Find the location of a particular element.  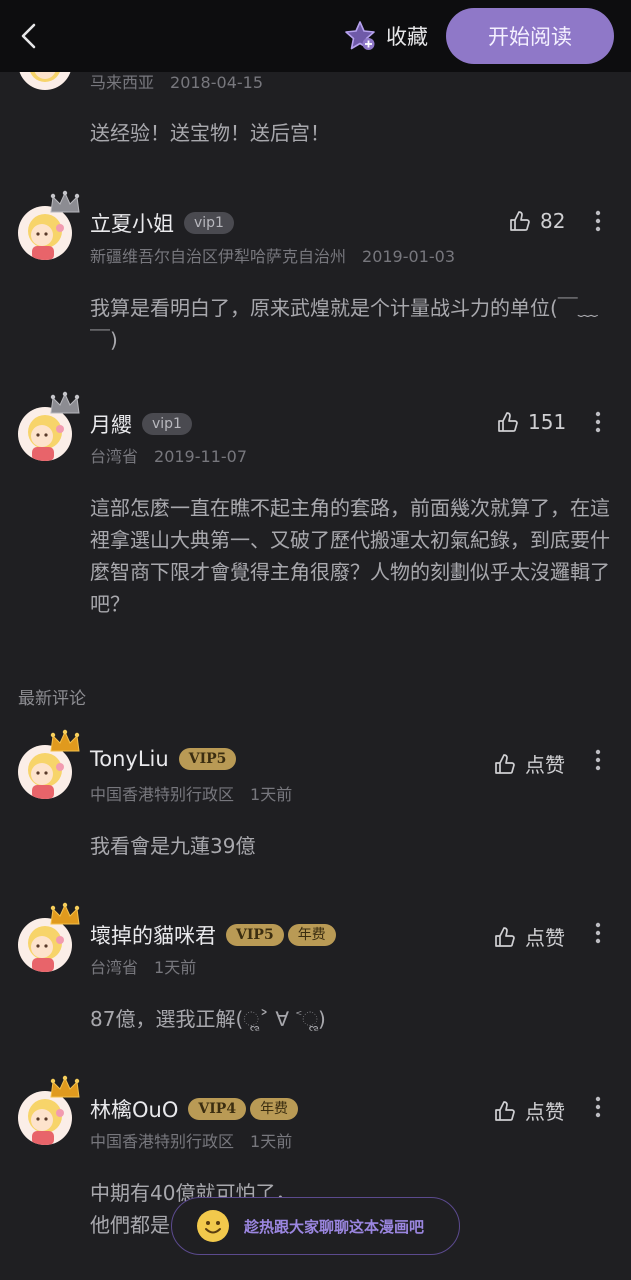

username-row: 月纓 vip1 is located at coordinates (141, 424).